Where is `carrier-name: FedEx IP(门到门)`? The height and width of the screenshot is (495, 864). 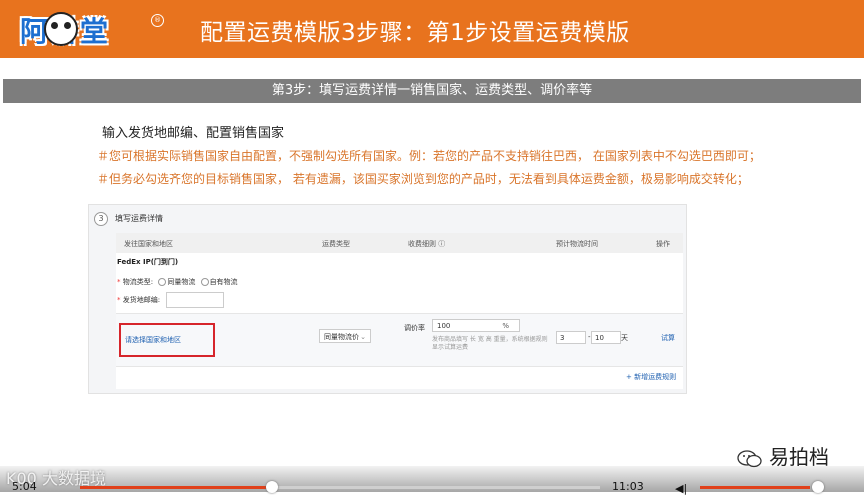 carrier-name: FedEx IP(门到门) is located at coordinates (148, 262).